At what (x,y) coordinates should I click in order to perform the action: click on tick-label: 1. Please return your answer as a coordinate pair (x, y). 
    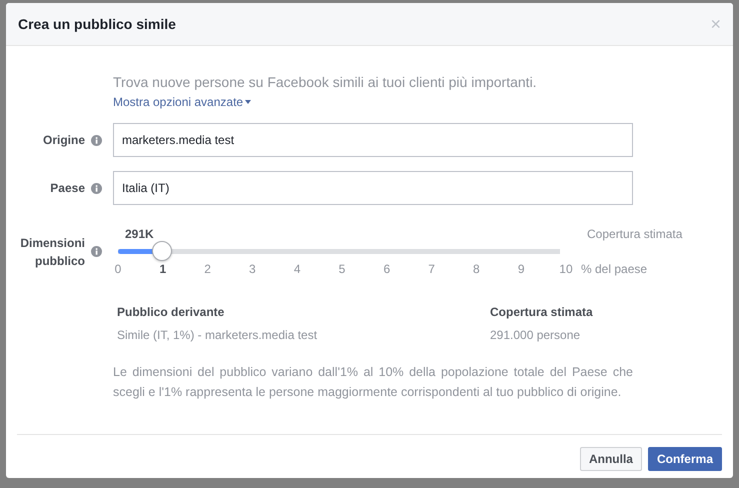
    Looking at the image, I should click on (163, 269).